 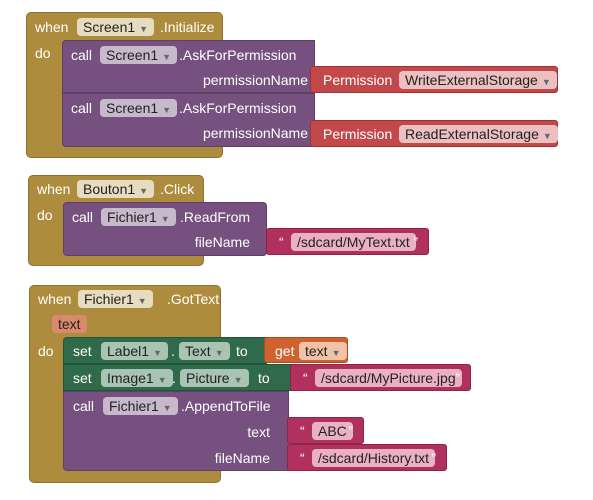 What do you see at coordinates (316, 351) in the screenshot?
I see `dropdown-value: text` at bounding box center [316, 351].